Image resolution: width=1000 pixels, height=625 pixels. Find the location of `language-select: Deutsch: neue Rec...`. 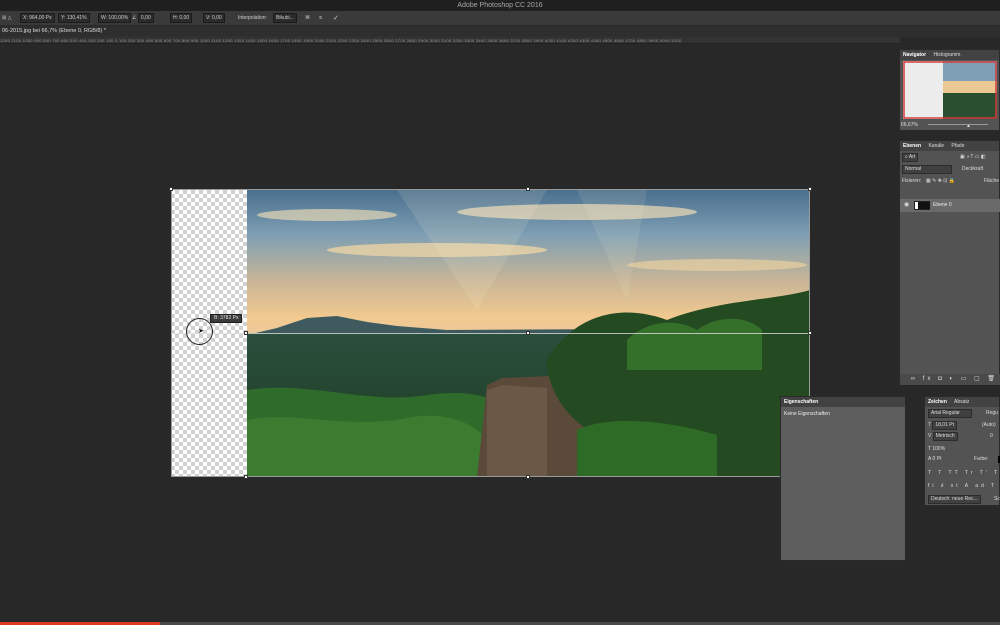

language-select: Deutsch: neue Rec... is located at coordinates (954, 499).